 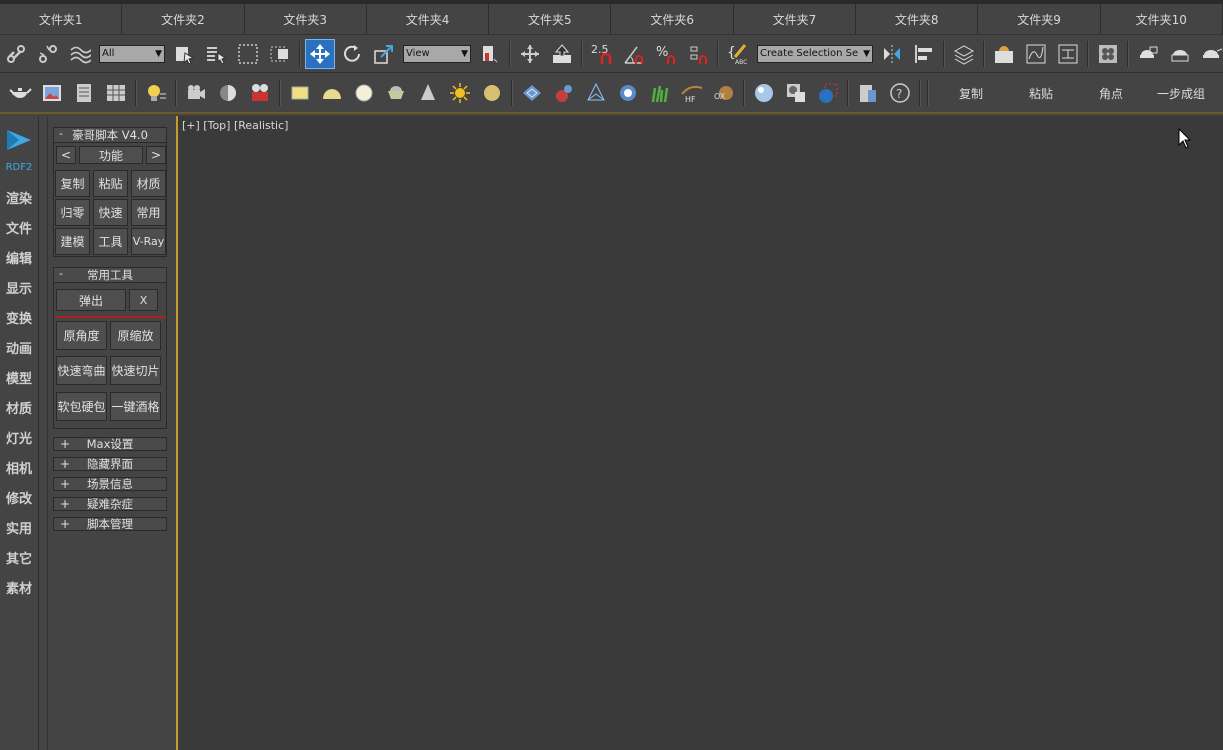 What do you see at coordinates (1036, 54) in the screenshot?
I see `curve-editor-icon` at bounding box center [1036, 54].